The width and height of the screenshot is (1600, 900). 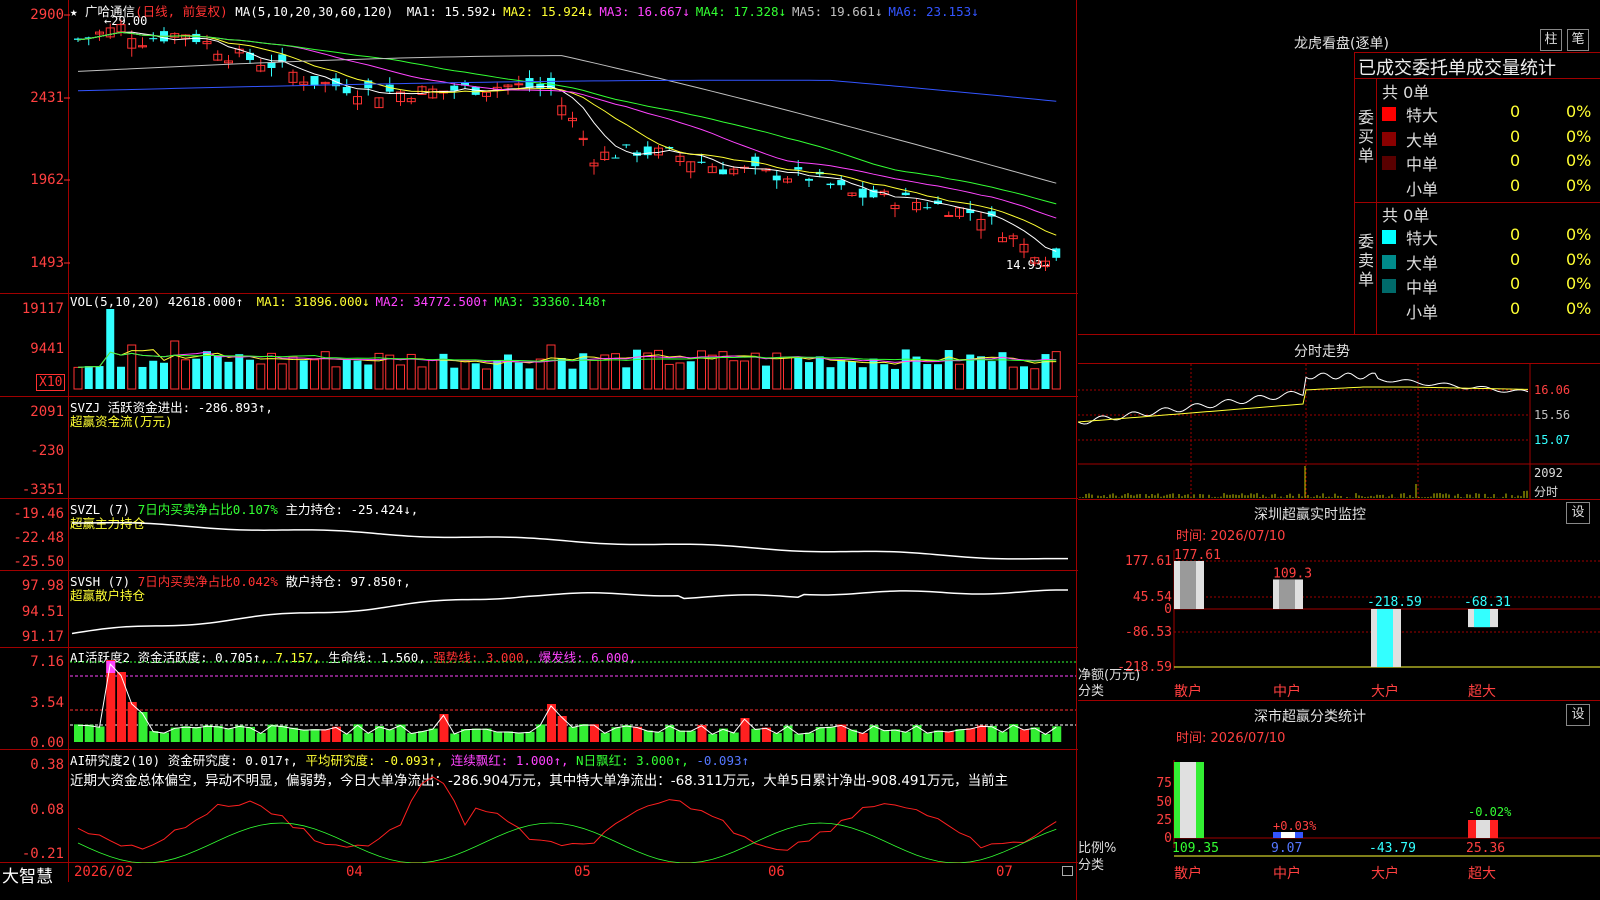 What do you see at coordinates (1490, 812) in the screenshot?
I see `classify-bar-label-3: -0.02%` at bounding box center [1490, 812].